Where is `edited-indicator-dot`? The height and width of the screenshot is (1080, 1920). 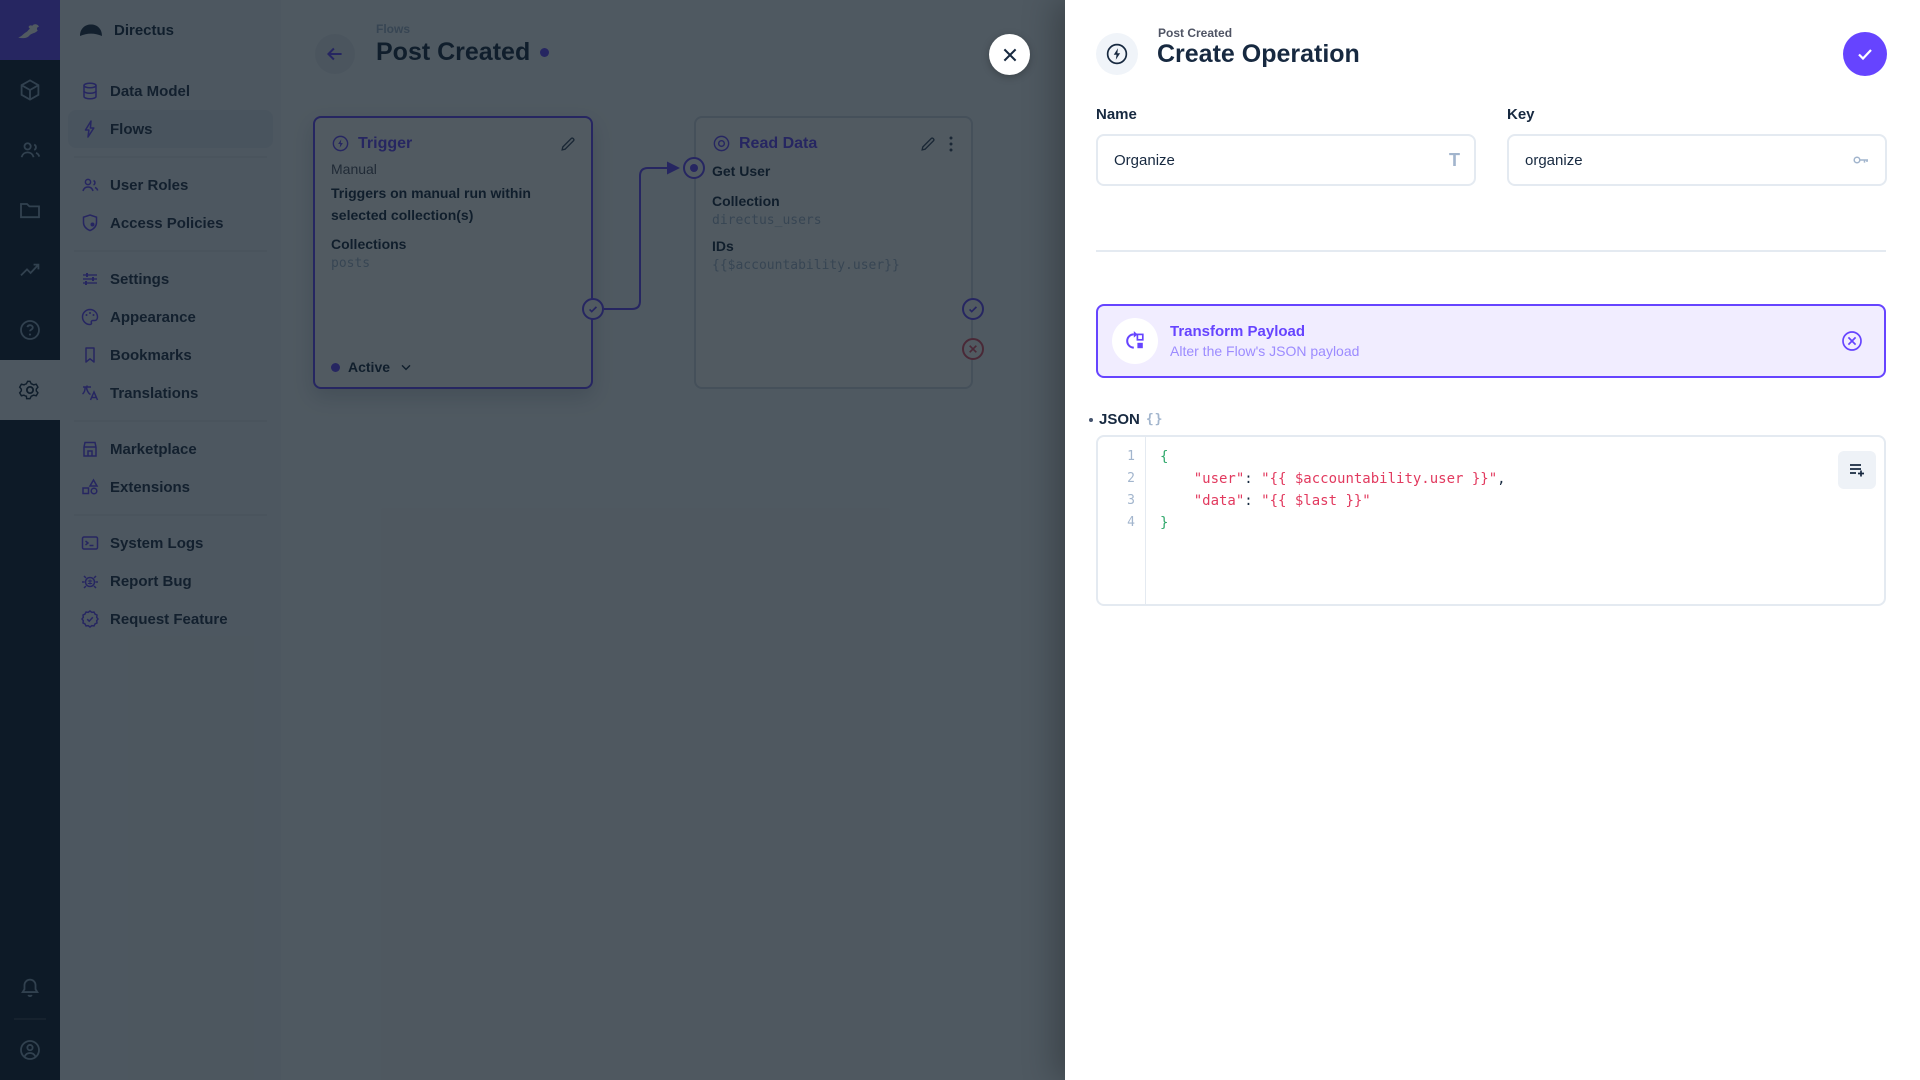
edited-indicator-dot is located at coordinates (1091, 419).